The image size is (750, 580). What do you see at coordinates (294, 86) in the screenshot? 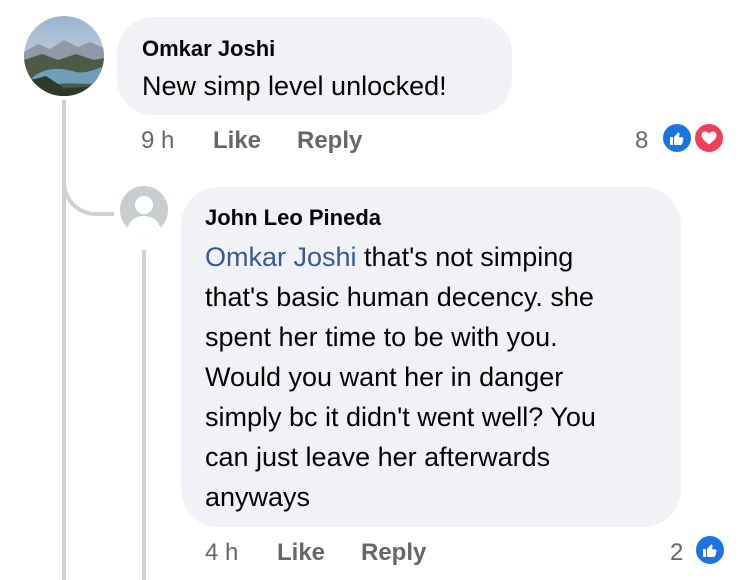
I see `comment-text: New simp level unlocked!` at bounding box center [294, 86].